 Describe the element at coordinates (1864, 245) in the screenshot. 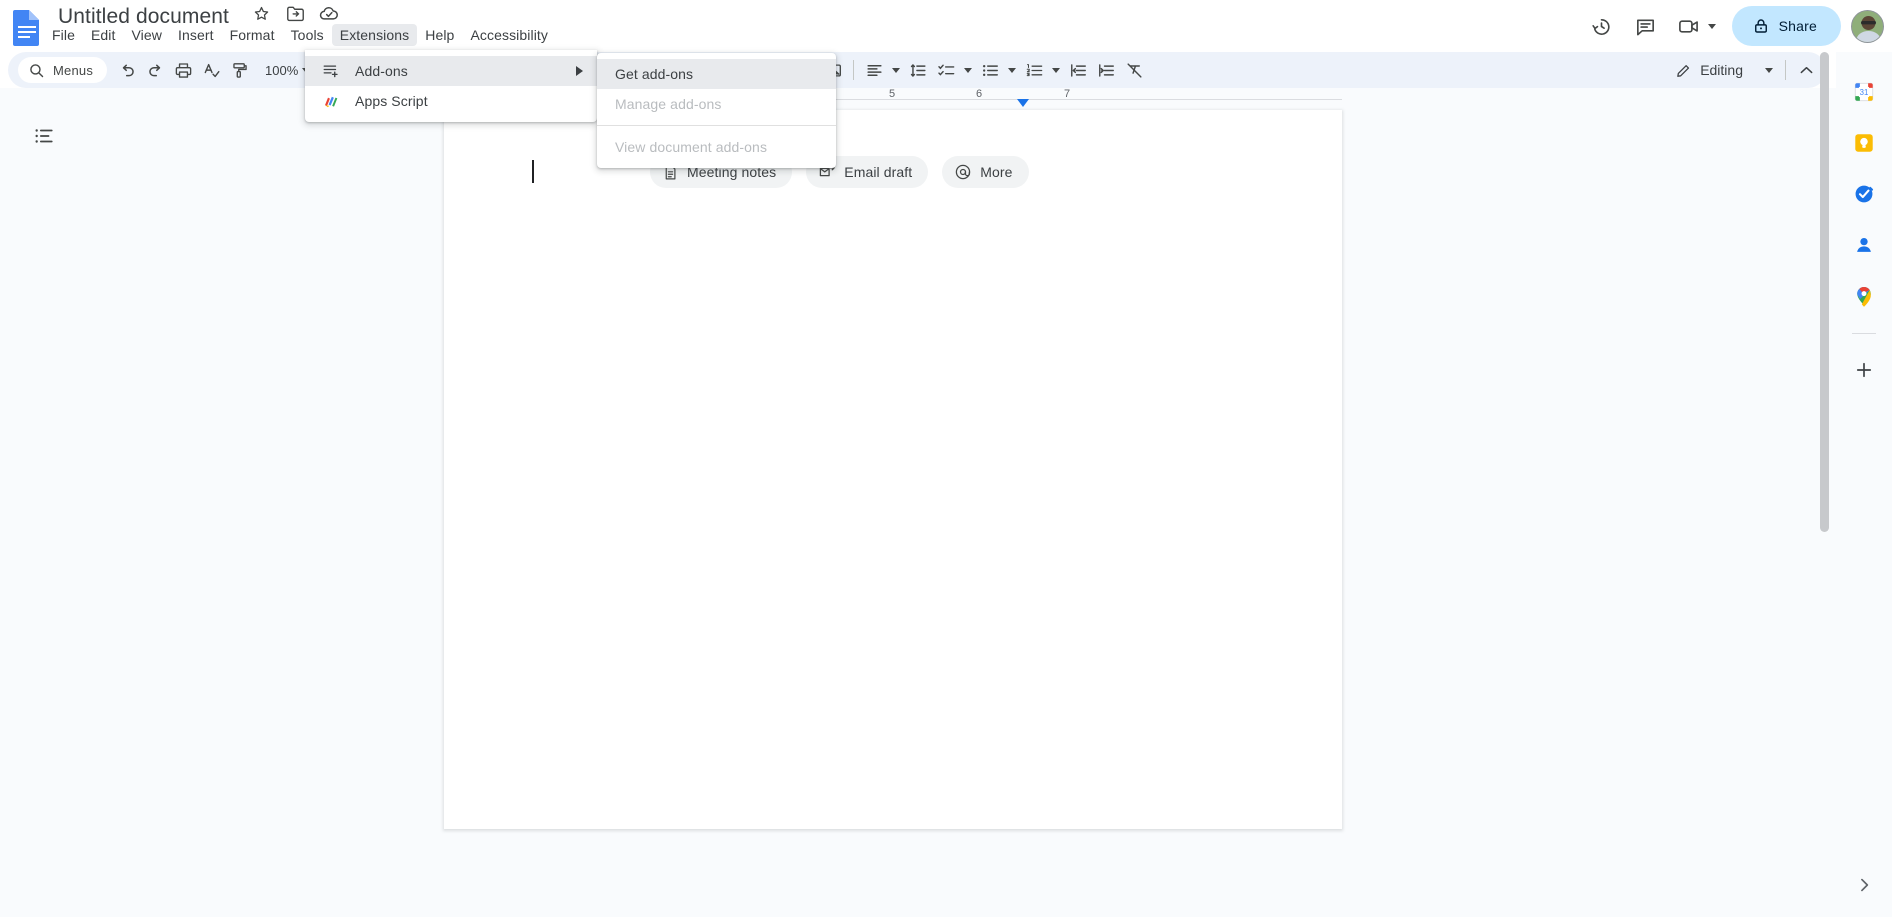

I see `google-contacts-icon` at that location.